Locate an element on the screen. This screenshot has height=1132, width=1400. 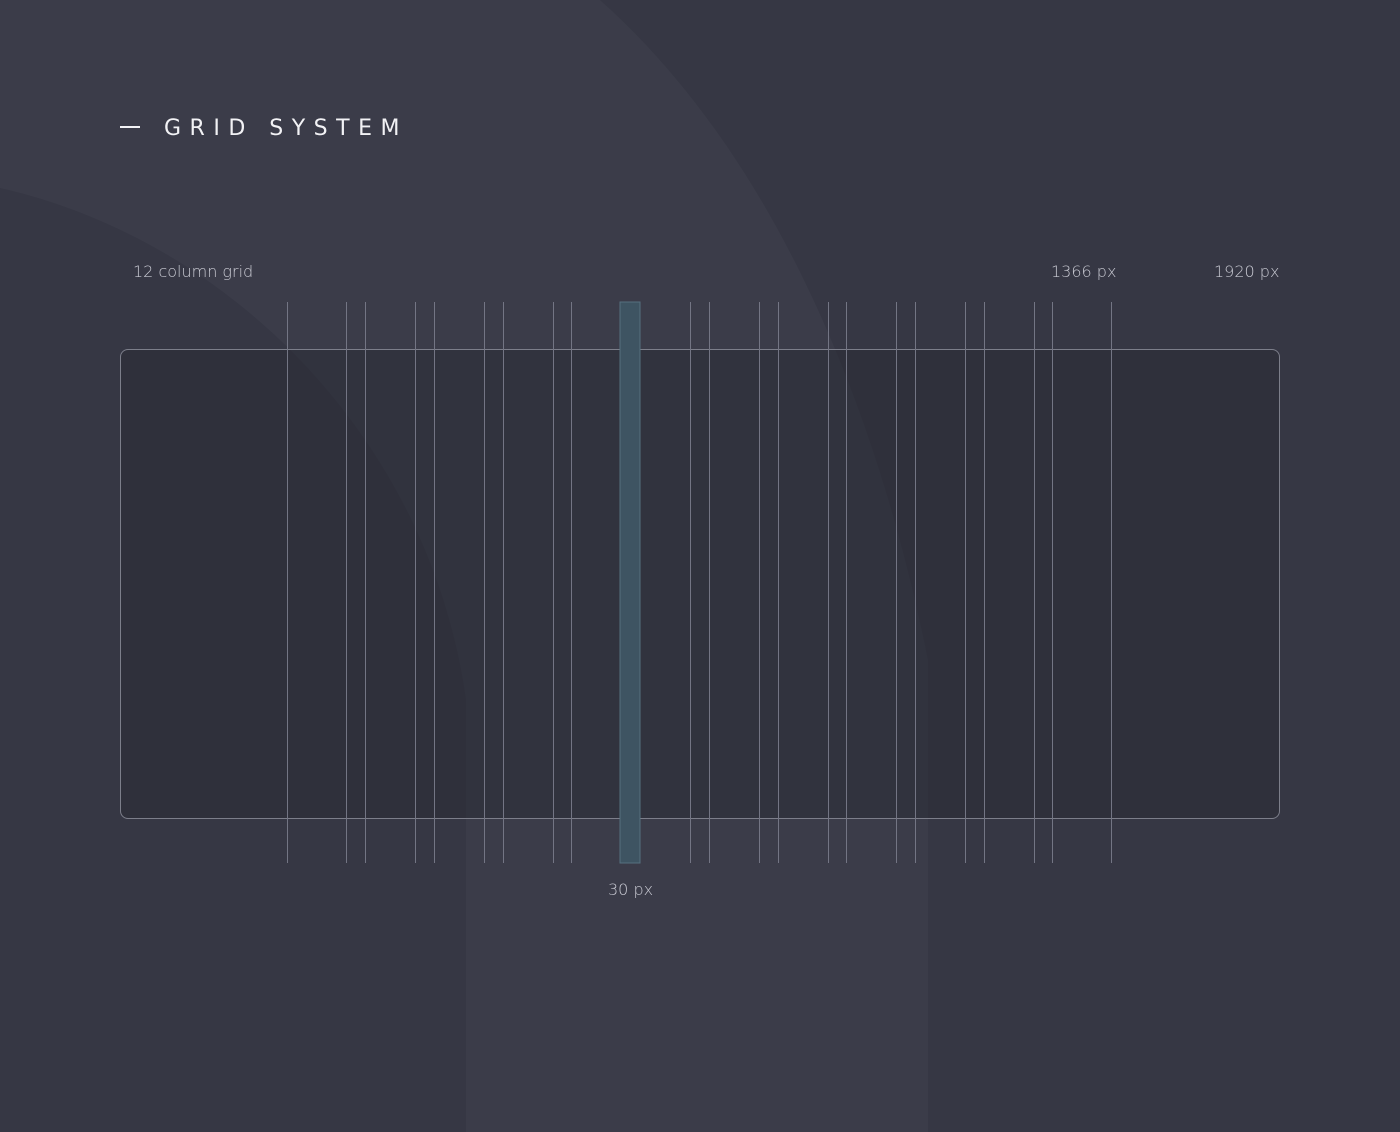
gutter-width-label: 30 px is located at coordinates (631, 889).